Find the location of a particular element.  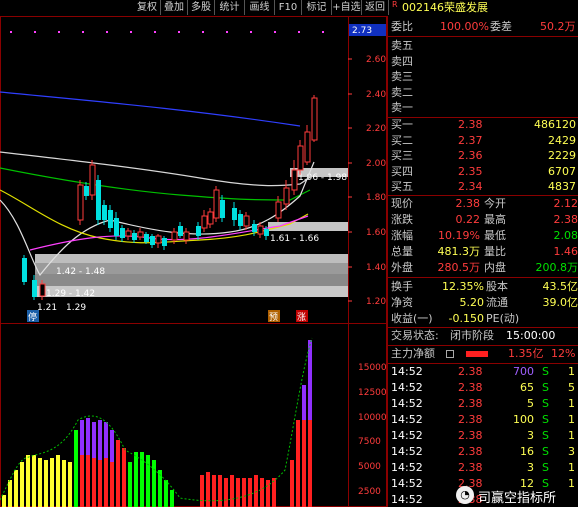

sell-level-label: 卖五 is located at coordinates (402, 45).